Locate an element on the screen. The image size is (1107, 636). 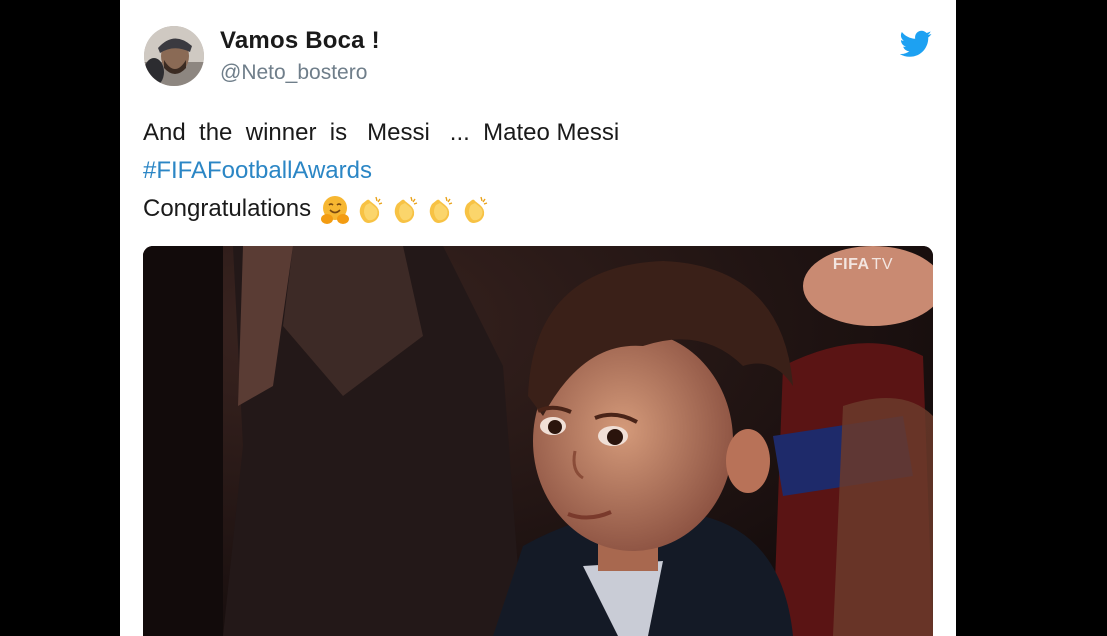
fifa-tv-watermark: FIFA TV is located at coordinates (863, 265).